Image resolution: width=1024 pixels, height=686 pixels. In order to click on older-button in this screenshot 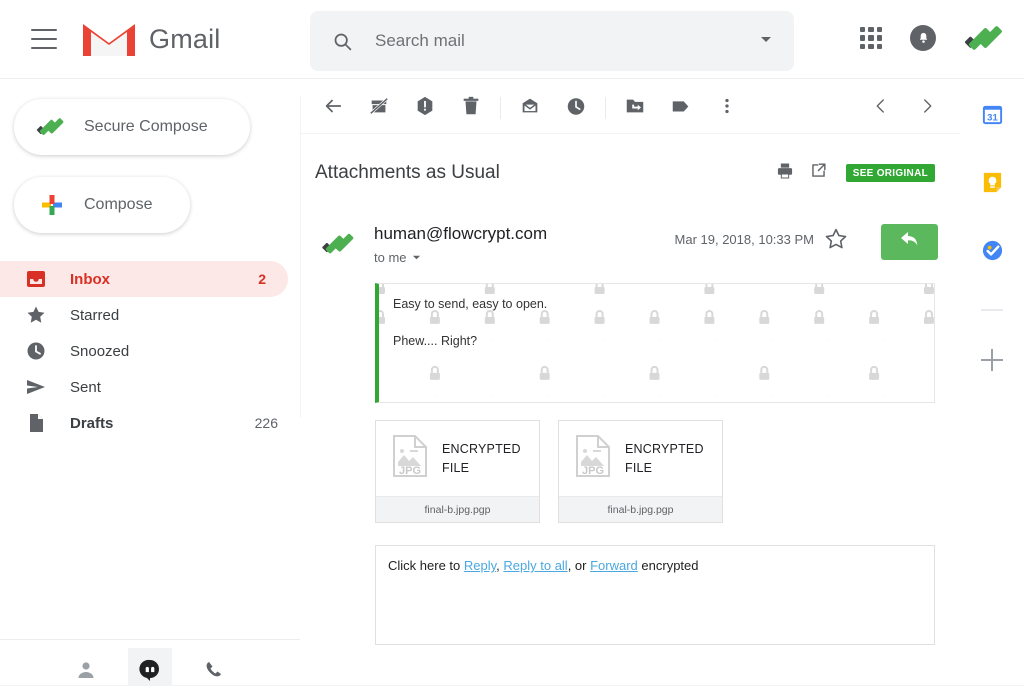, I will do `click(927, 108)`.